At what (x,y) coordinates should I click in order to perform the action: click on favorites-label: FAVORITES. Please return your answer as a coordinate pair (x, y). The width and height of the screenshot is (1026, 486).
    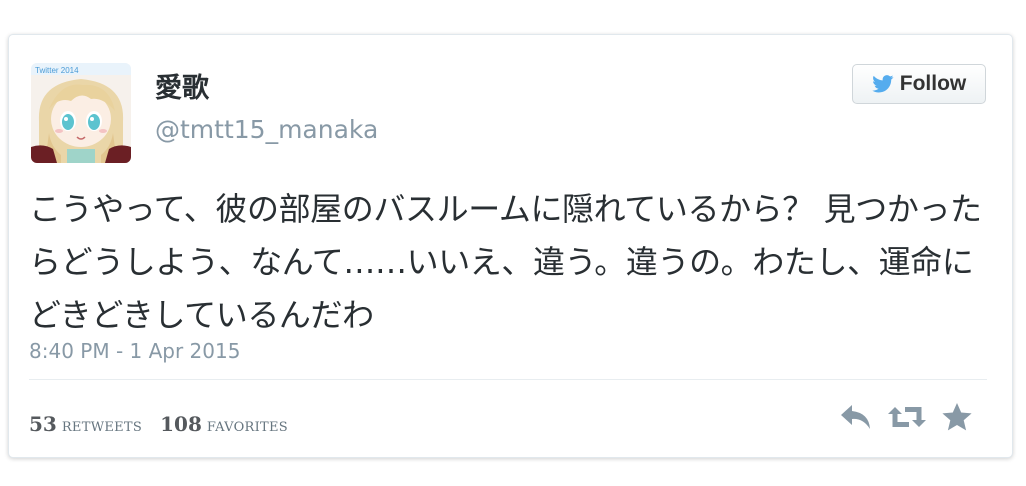
    Looking at the image, I should click on (247, 427).